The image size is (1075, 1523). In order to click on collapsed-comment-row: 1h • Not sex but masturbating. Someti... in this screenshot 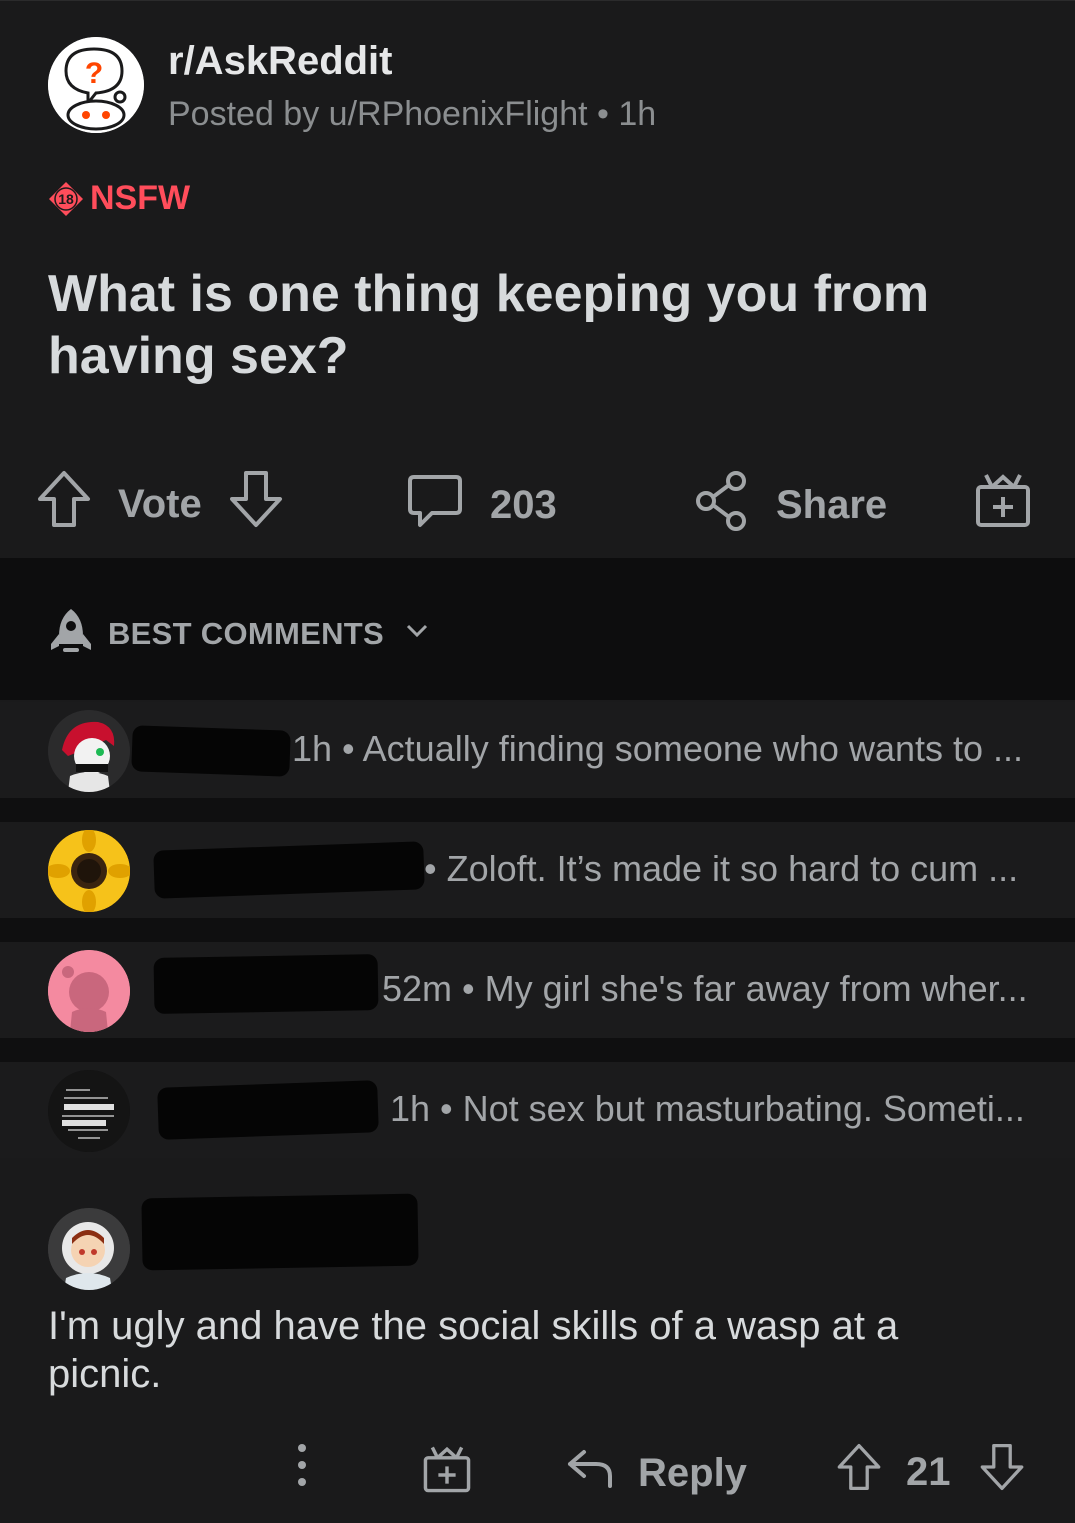, I will do `click(537, 1110)`.